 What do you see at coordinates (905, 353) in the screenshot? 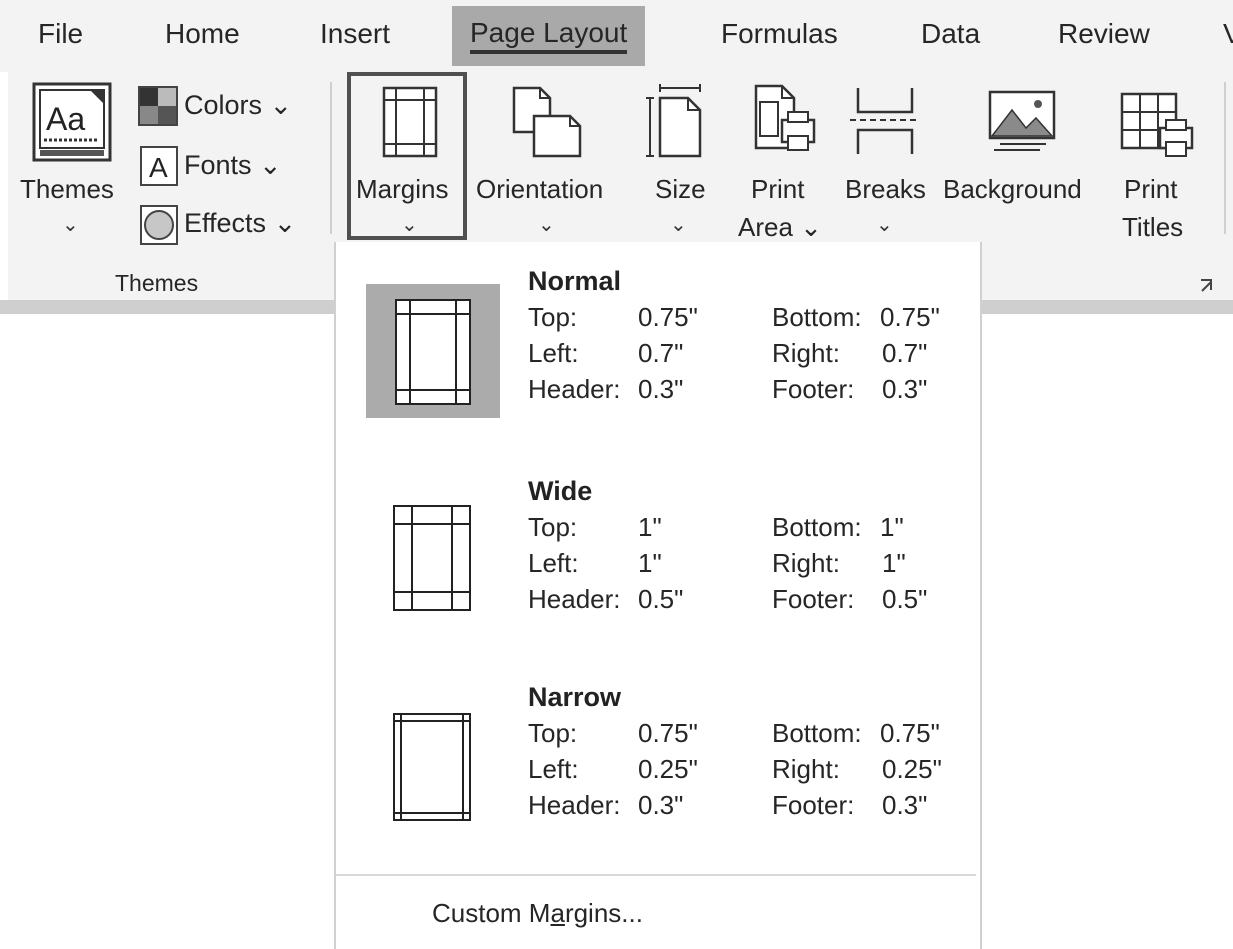
I see `right-value: 0.7"` at bounding box center [905, 353].